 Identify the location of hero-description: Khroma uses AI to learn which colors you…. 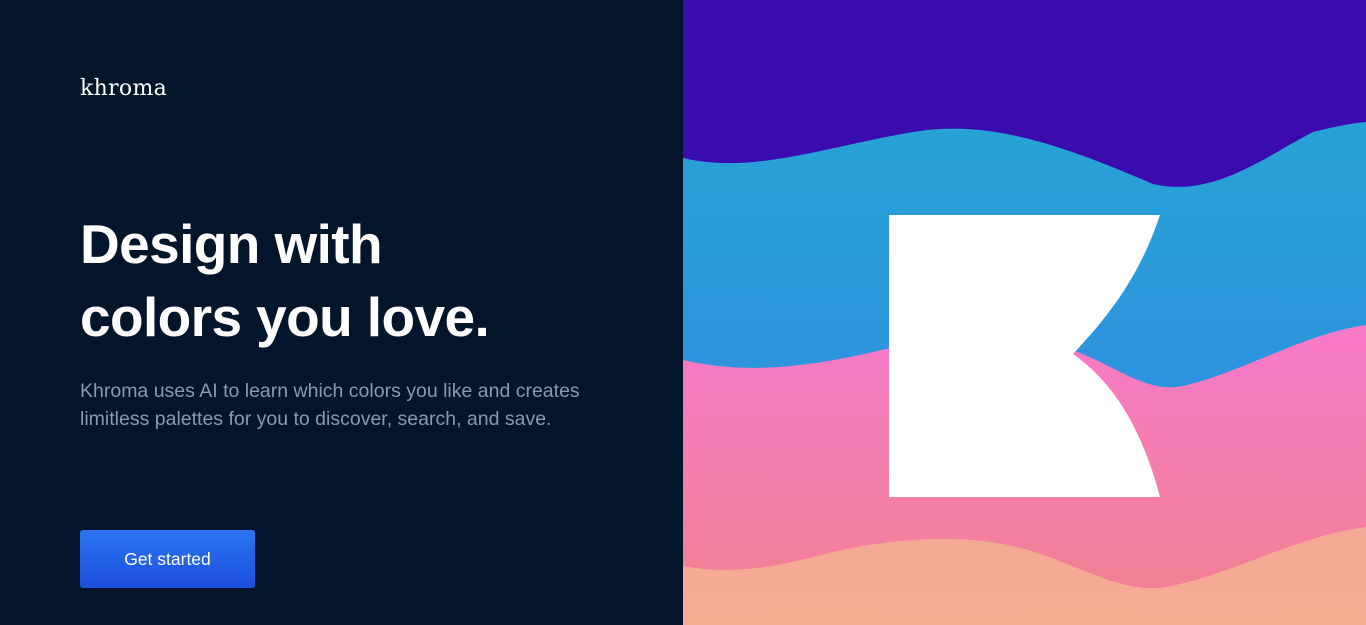
(330, 405).